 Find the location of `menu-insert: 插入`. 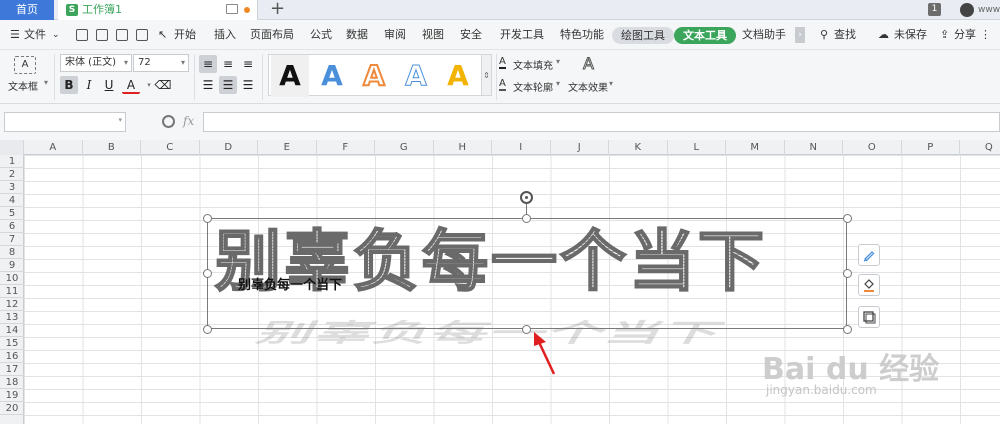

menu-insert: 插入 is located at coordinates (225, 35).